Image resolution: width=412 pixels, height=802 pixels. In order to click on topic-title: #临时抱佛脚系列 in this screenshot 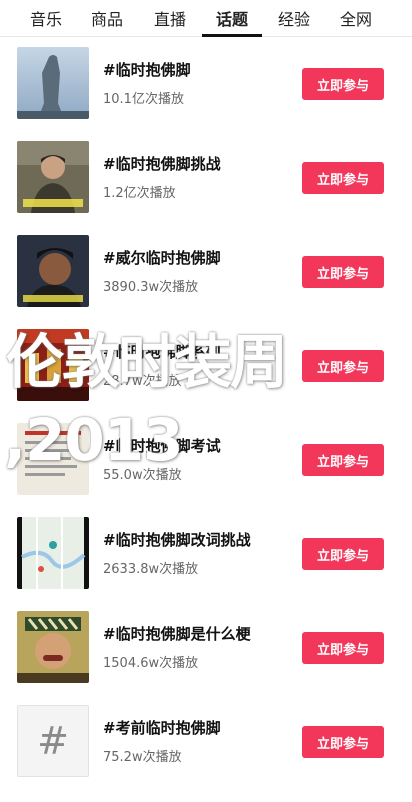, I will do `click(162, 352)`.